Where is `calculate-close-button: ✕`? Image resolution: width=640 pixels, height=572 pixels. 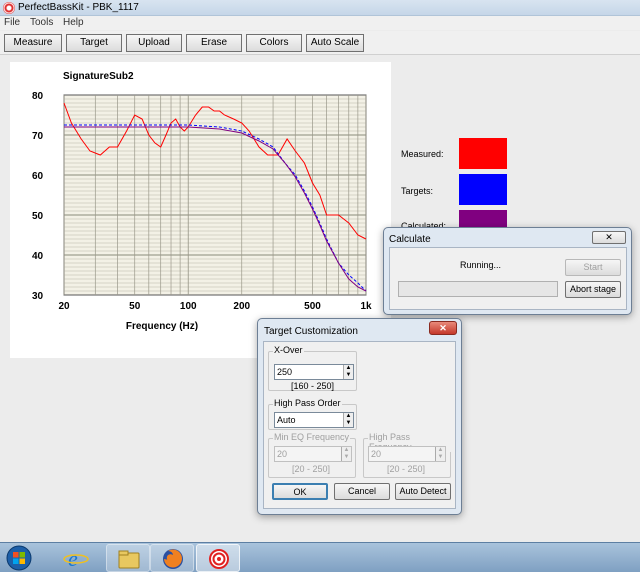
calculate-close-button: ✕ is located at coordinates (609, 237).